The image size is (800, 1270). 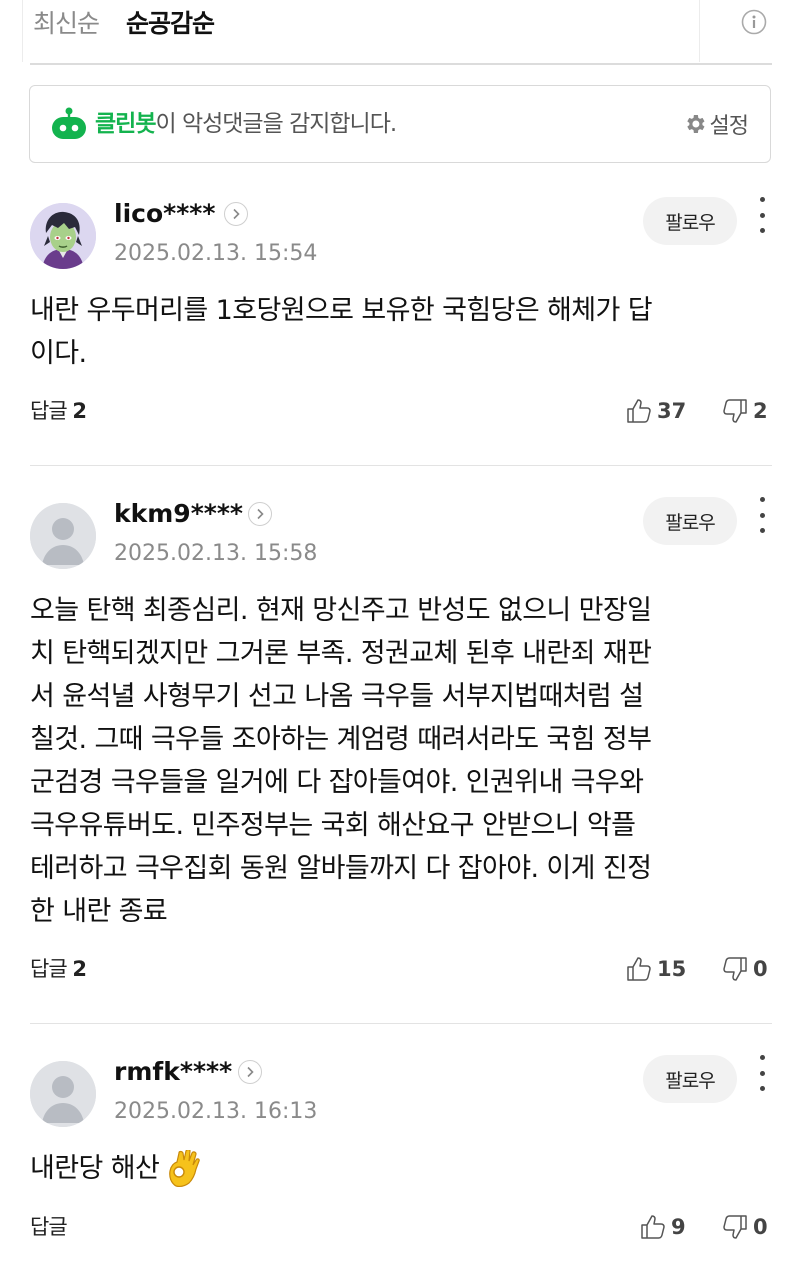 What do you see at coordinates (276, 124) in the screenshot?
I see `cleanbot-message-text: 이 악성댓글을 감지합니다.` at bounding box center [276, 124].